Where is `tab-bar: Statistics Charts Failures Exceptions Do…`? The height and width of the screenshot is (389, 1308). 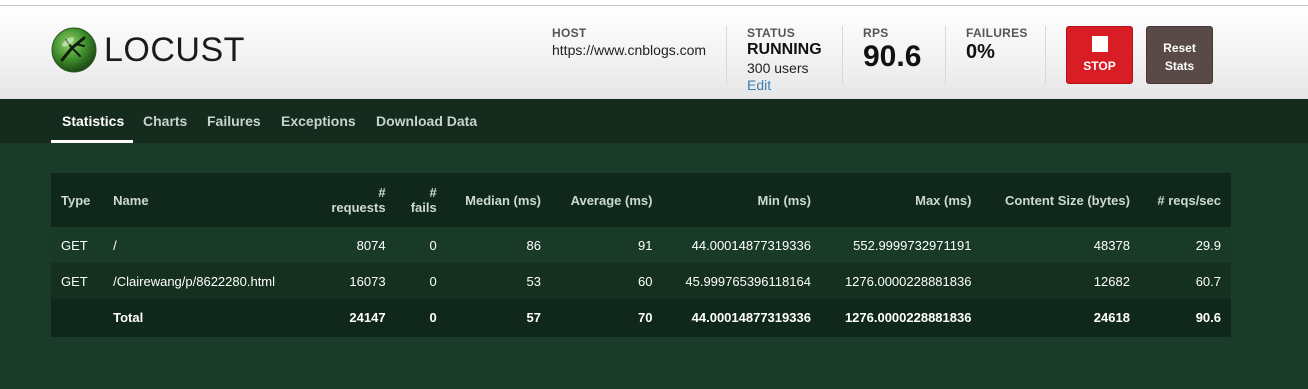
tab-bar: Statistics Charts Failures Exceptions Do… is located at coordinates (654, 121).